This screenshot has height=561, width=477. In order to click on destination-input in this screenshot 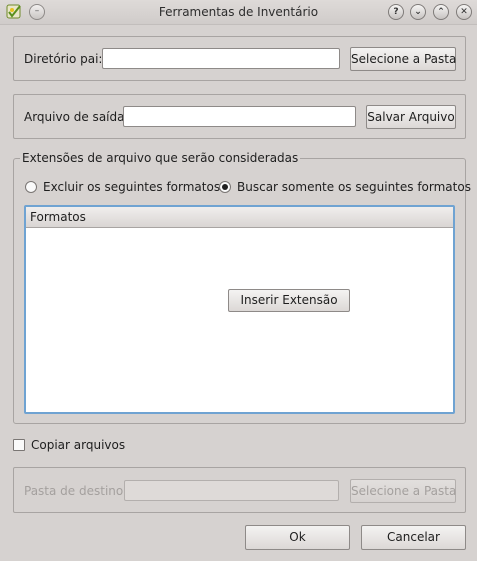, I will do `click(231, 490)`.